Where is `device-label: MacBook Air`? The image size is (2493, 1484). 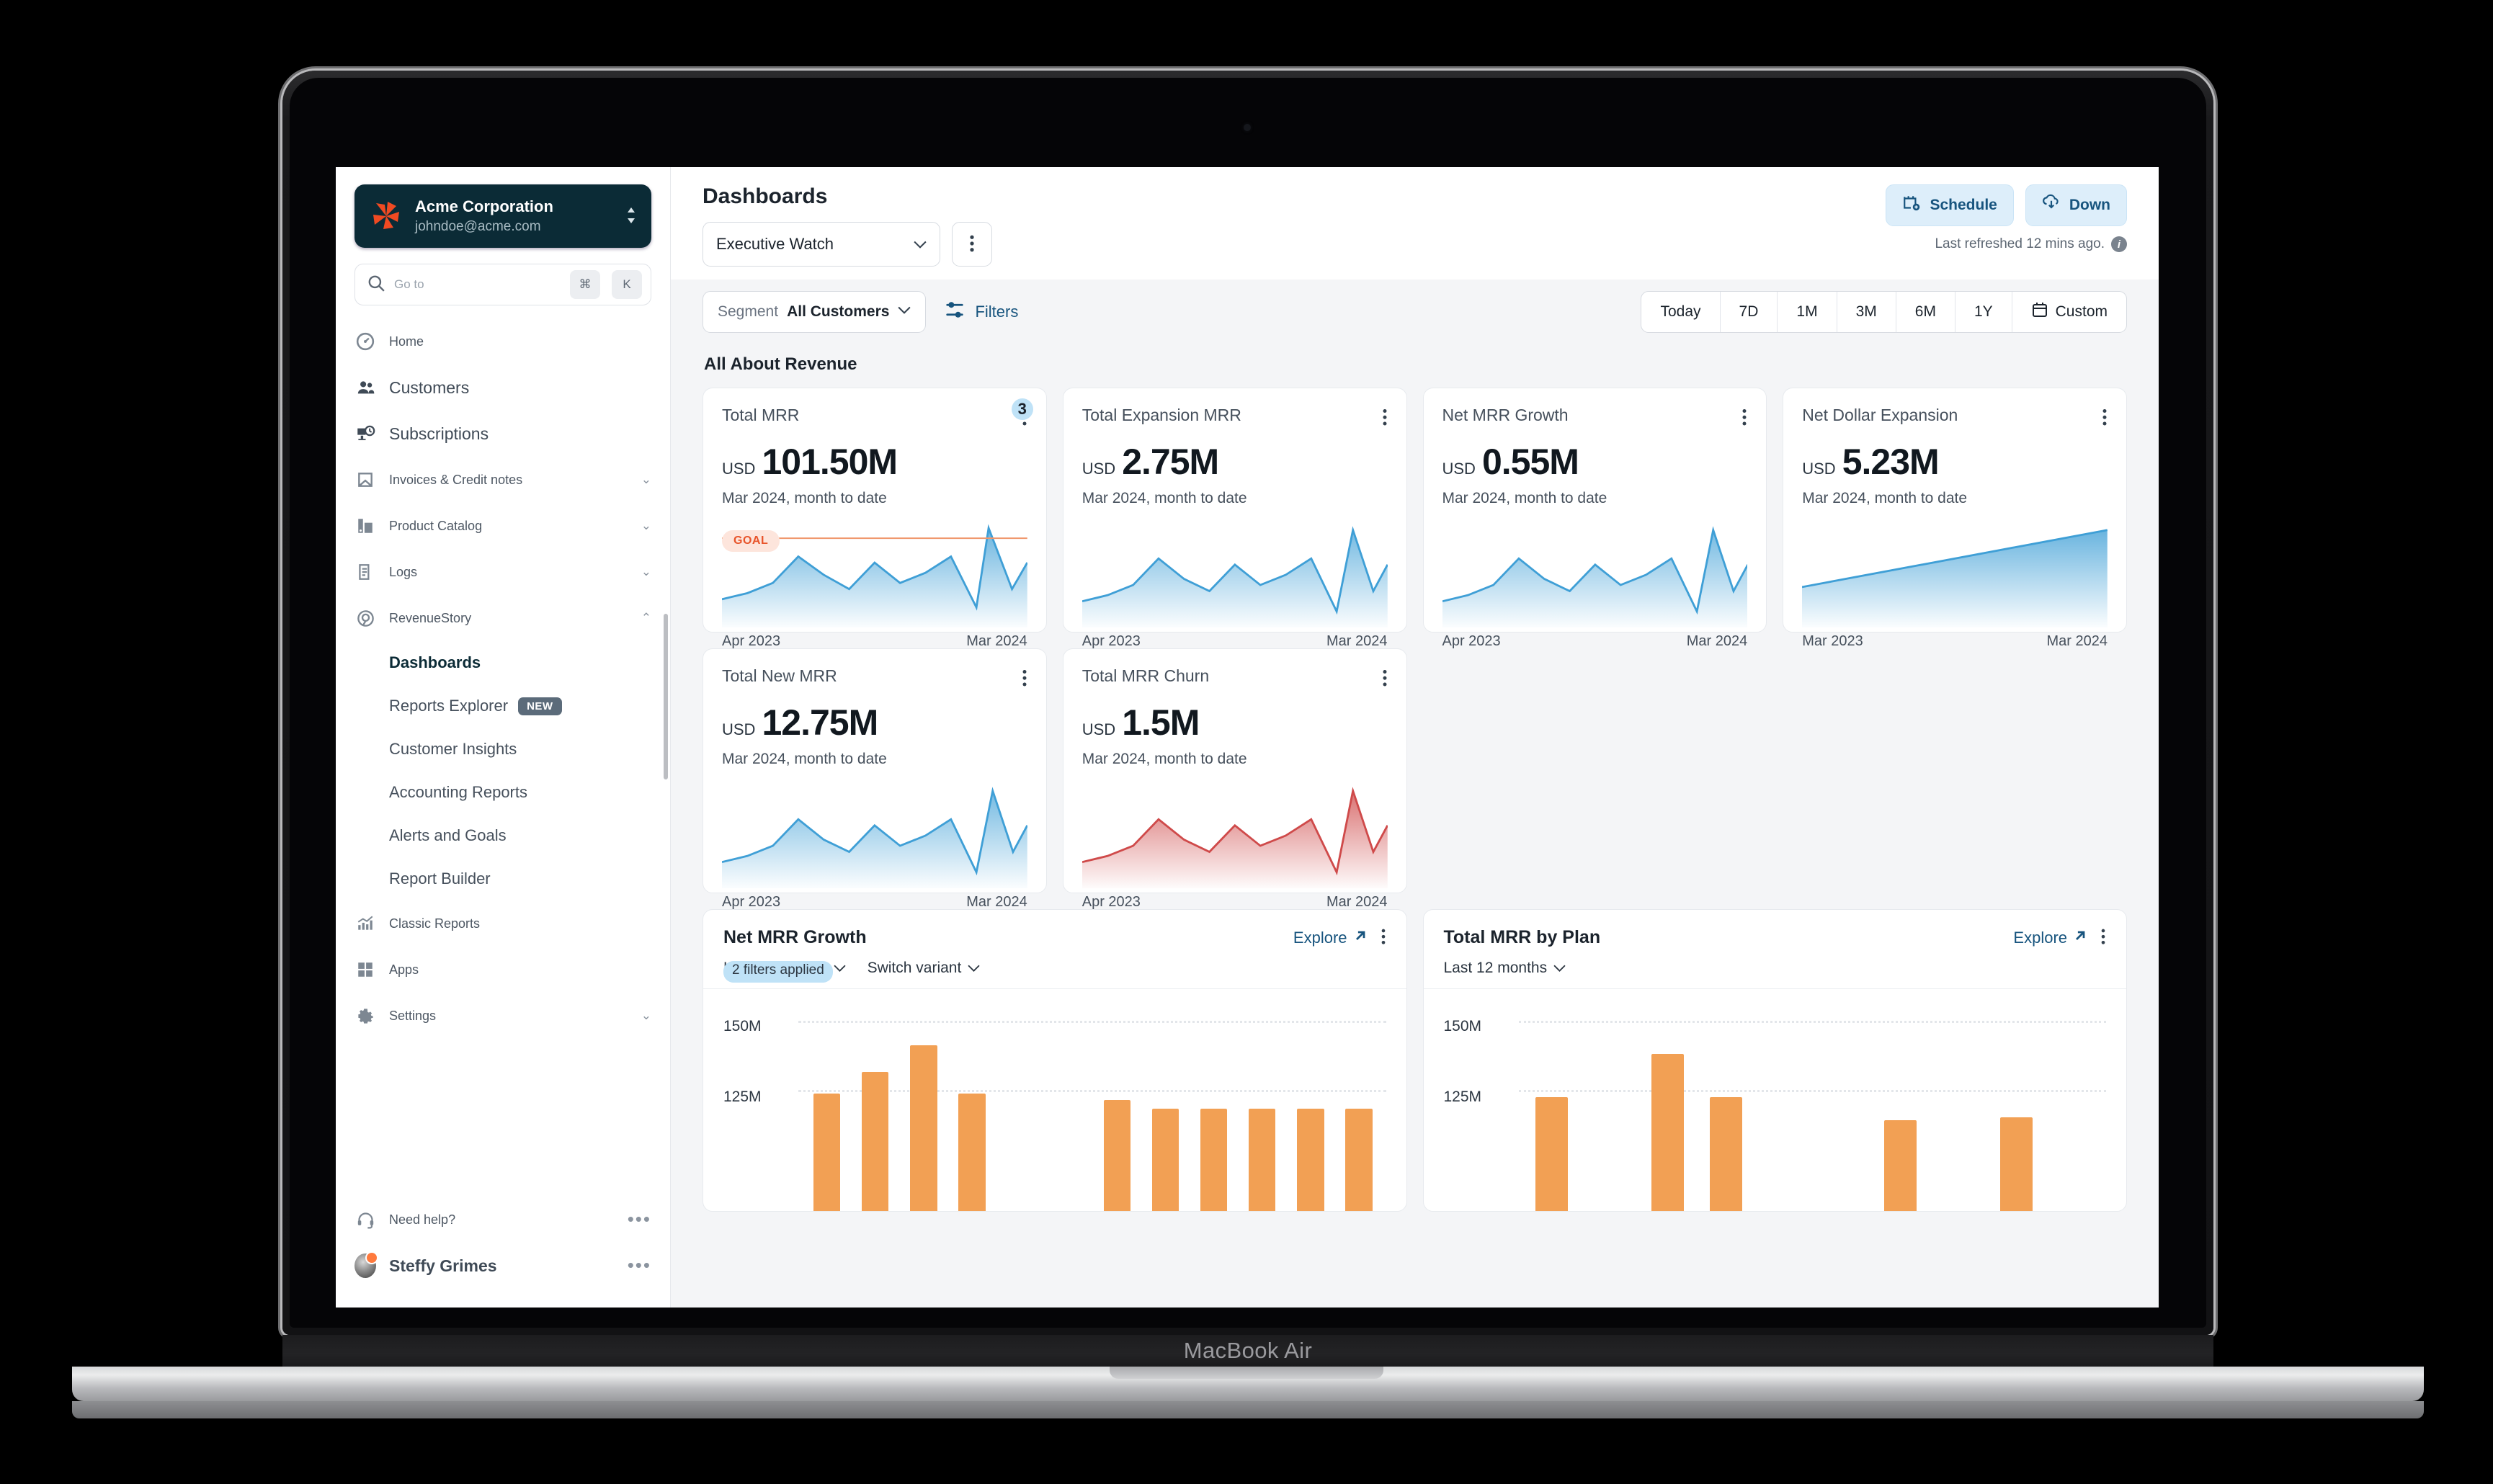
device-label: MacBook Air is located at coordinates (1248, 1350).